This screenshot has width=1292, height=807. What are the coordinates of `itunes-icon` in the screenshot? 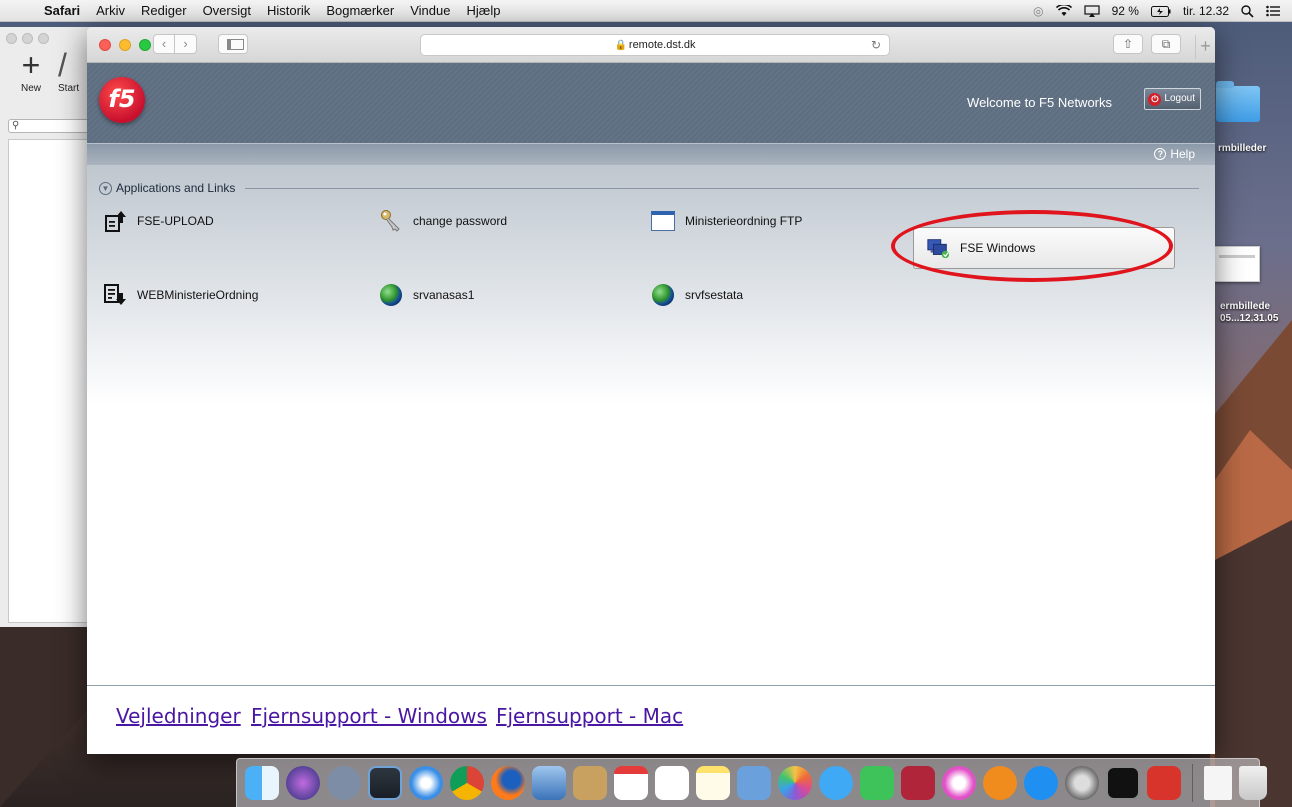 It's located at (959, 783).